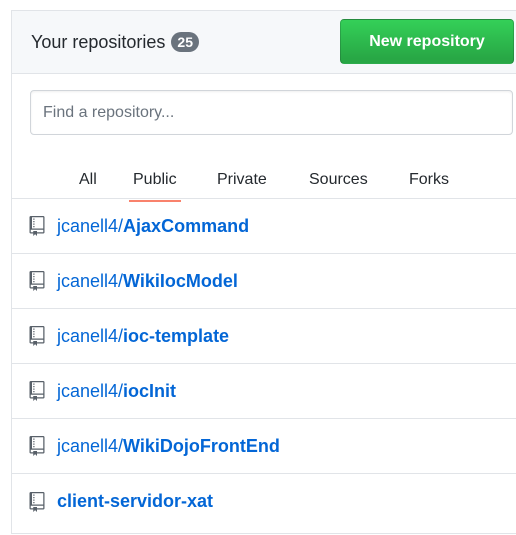 The width and height of the screenshot is (516, 535). What do you see at coordinates (168, 446) in the screenshot?
I see `repo-link: jcanell4/WikiDojoFrontEnd` at bounding box center [168, 446].